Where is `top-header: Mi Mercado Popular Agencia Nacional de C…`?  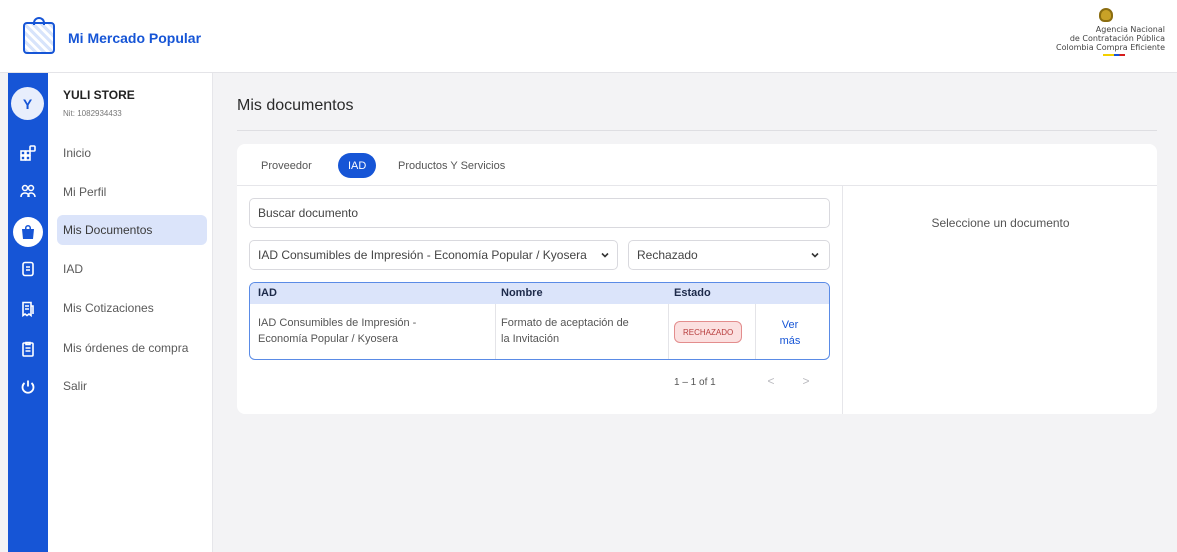
top-header: Mi Mercado Popular Agencia Nacional de C… is located at coordinates (588, 36).